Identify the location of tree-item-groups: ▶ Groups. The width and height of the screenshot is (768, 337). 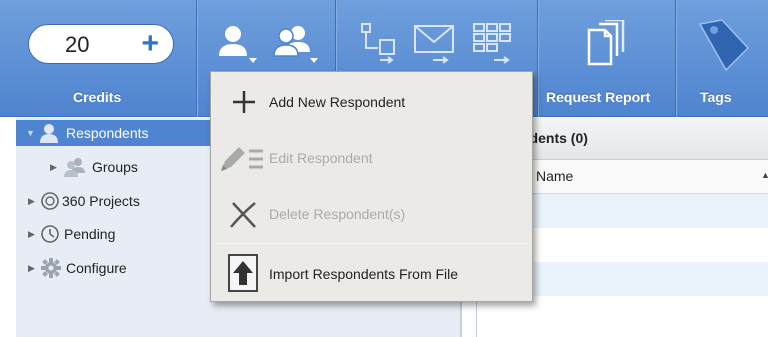
(94, 167).